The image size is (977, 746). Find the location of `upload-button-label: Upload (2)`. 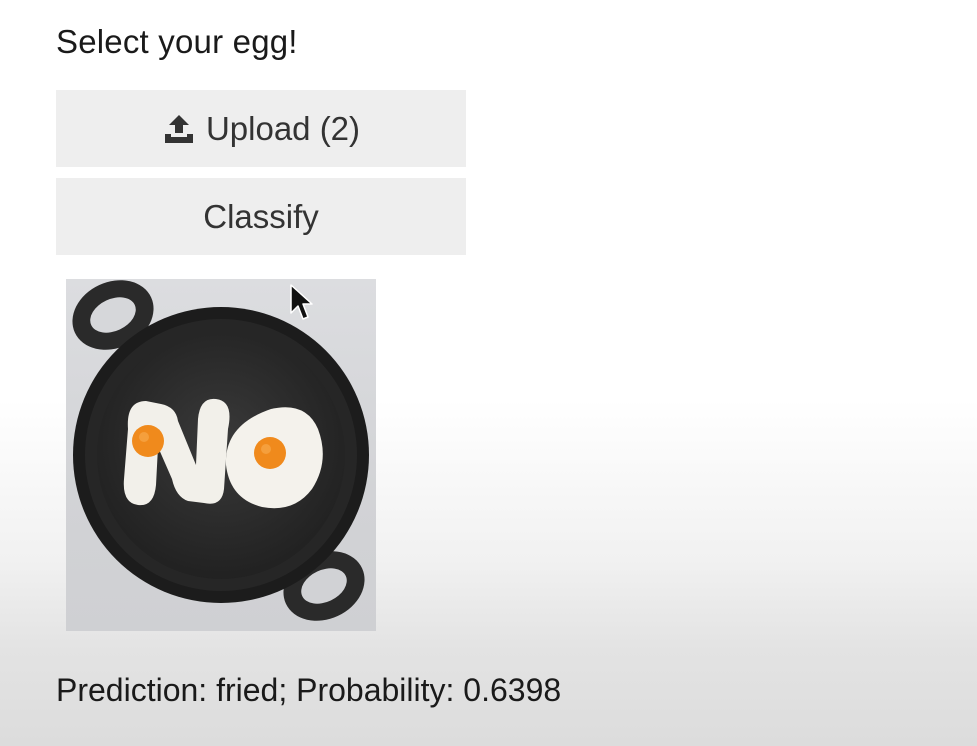

upload-button-label: Upload (2) is located at coordinates (283, 128).